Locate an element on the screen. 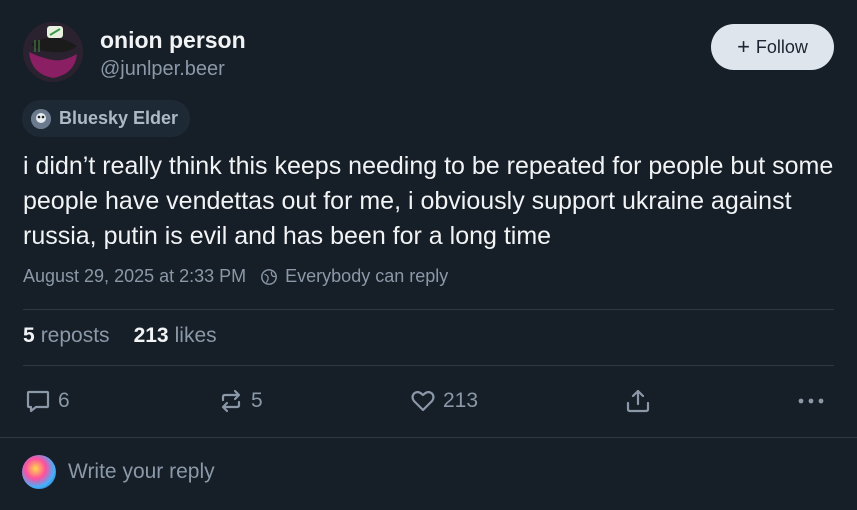 This screenshot has width=857, height=510. reply-count: 6 is located at coordinates (64, 400).